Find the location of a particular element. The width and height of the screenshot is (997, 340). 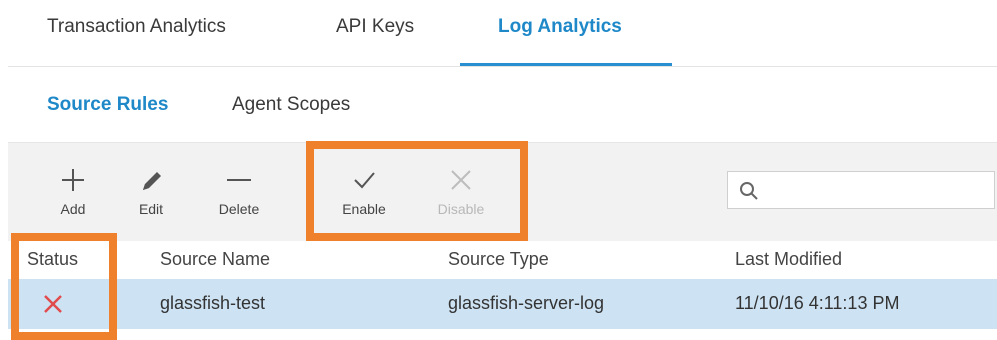

tab-api-keys: API Keys is located at coordinates (375, 27).